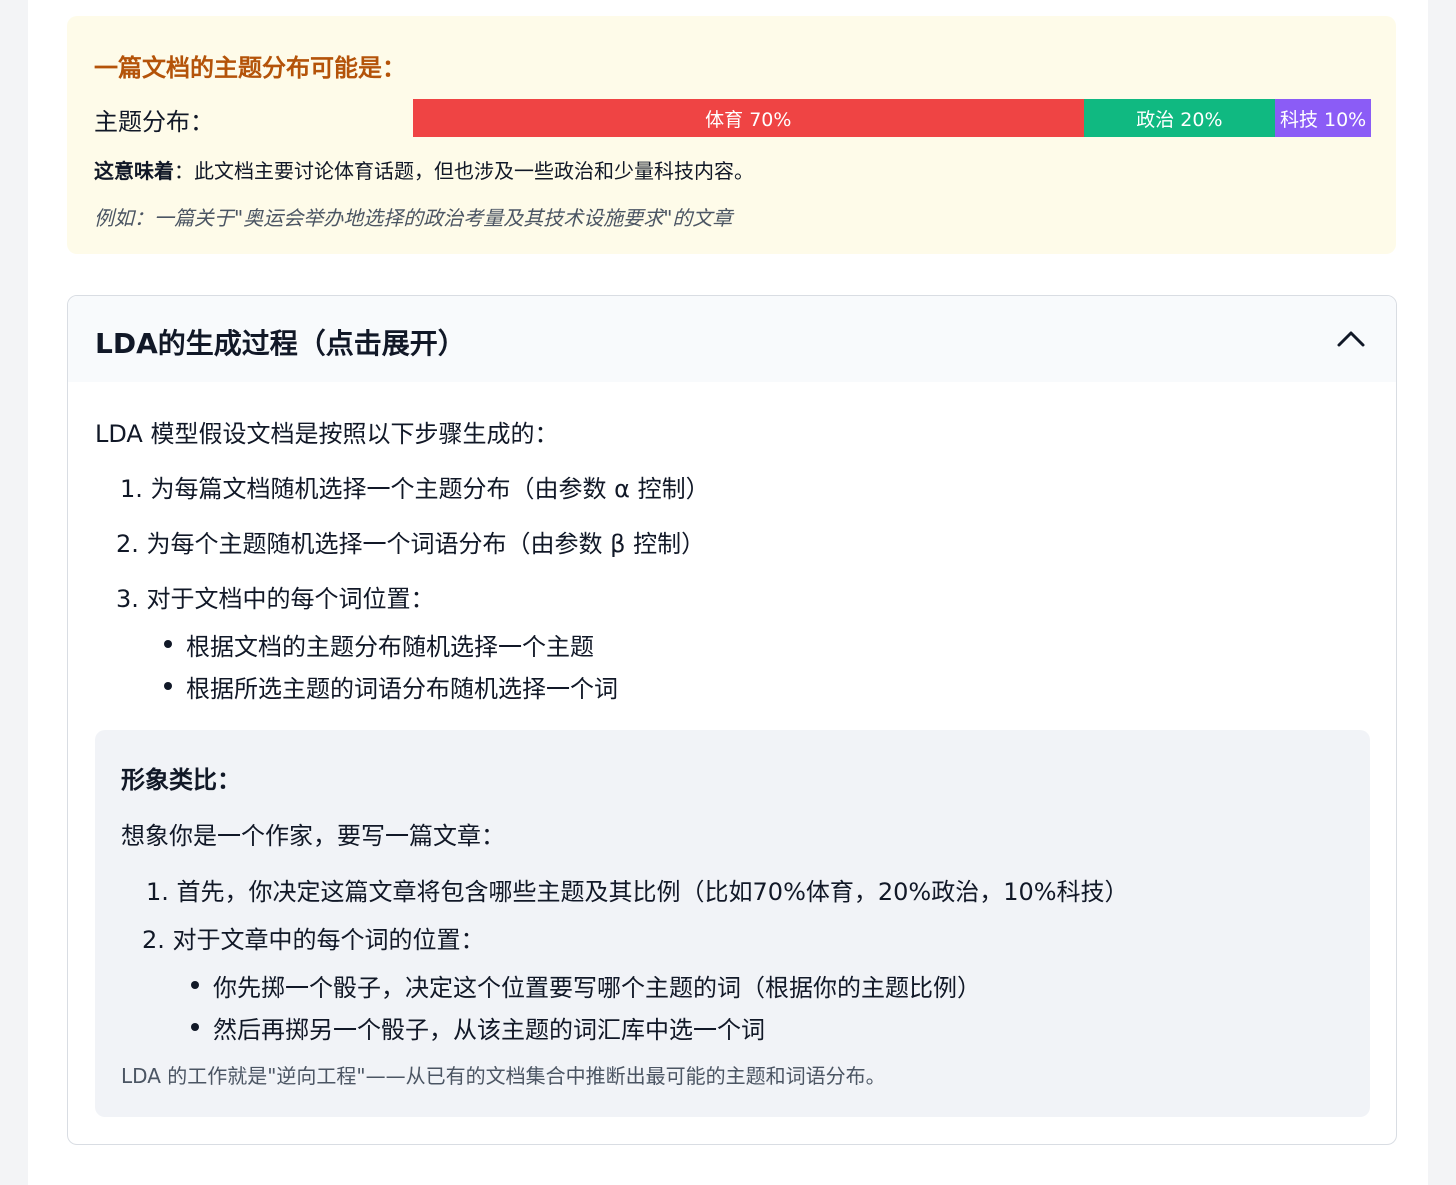 The image size is (1456, 1185). Describe the element at coordinates (478, 1027) in the screenshot. I see `analogy-sub-bullet-2: 然后再掷另一个骰子，从该主题的词汇库中选一个词` at that location.